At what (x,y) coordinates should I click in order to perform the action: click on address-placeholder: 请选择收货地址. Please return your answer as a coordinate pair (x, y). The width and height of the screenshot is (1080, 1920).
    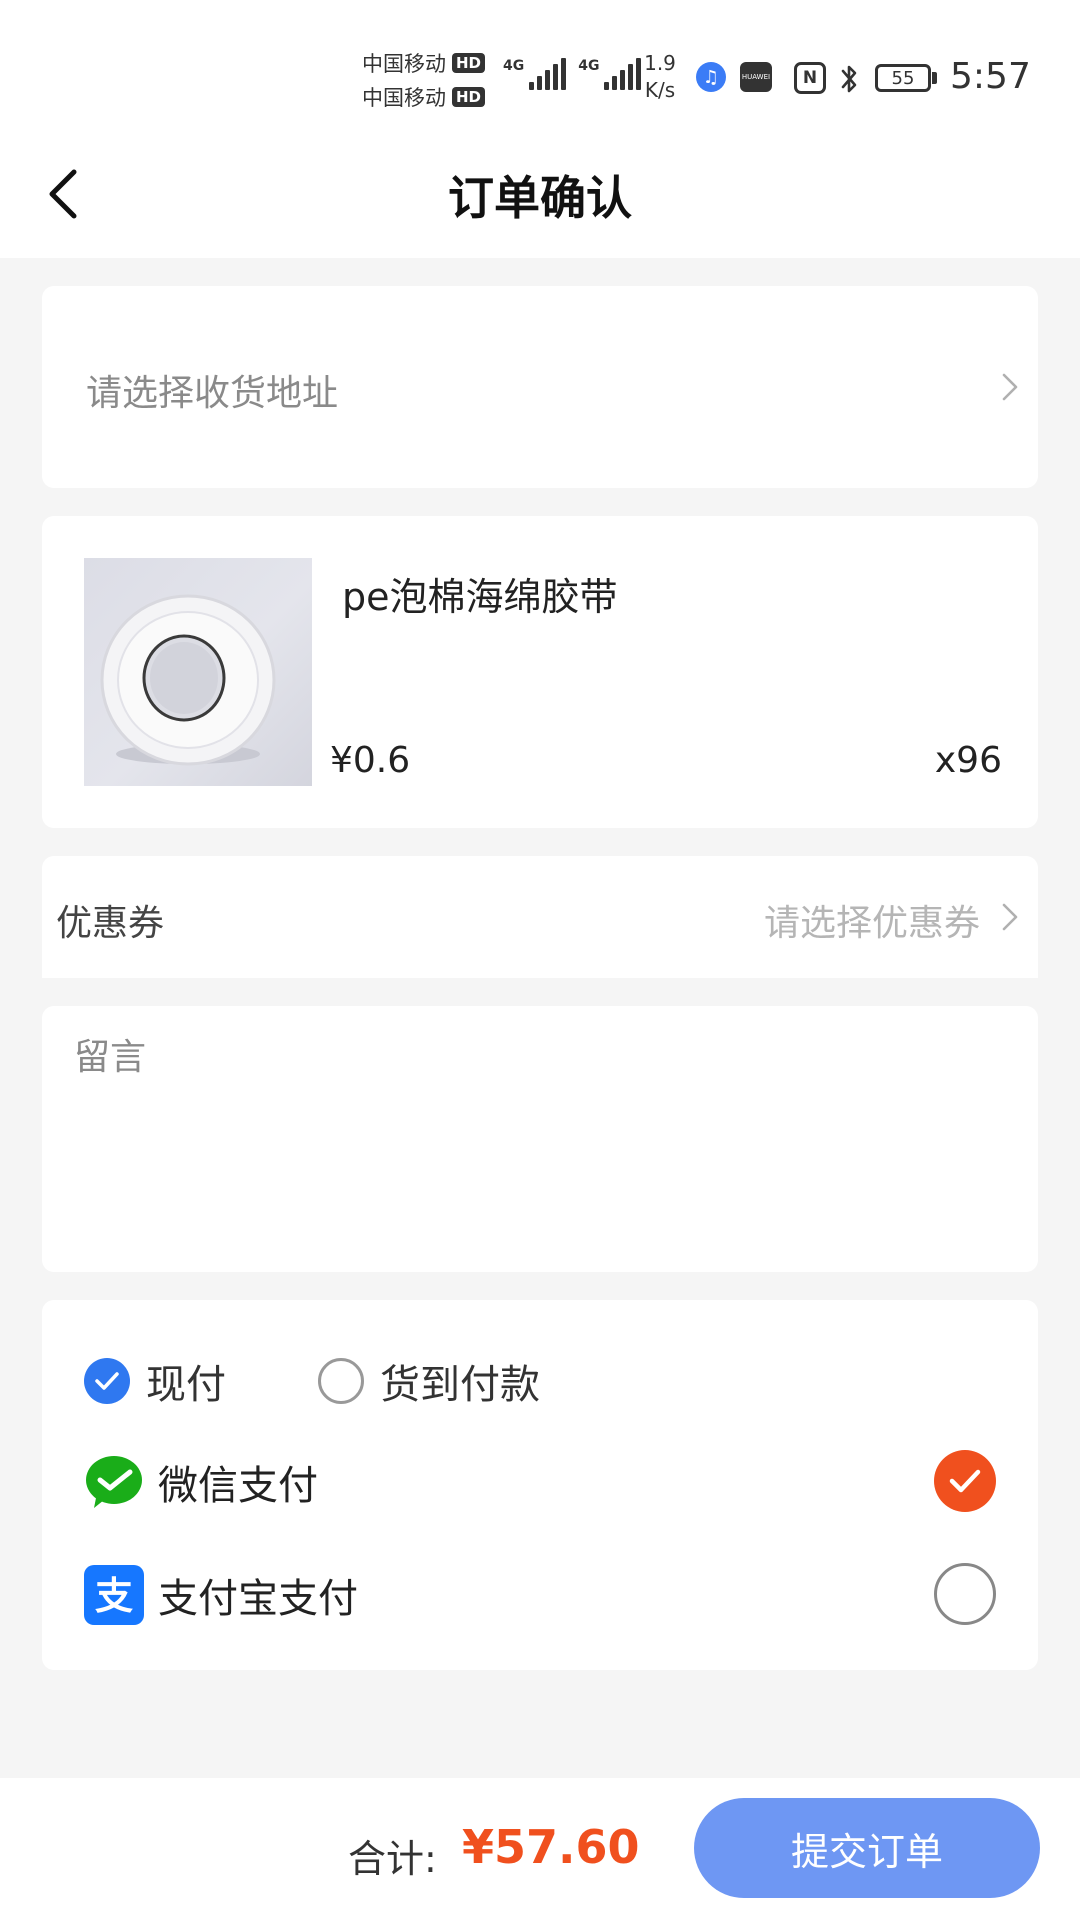
    Looking at the image, I should click on (212, 393).